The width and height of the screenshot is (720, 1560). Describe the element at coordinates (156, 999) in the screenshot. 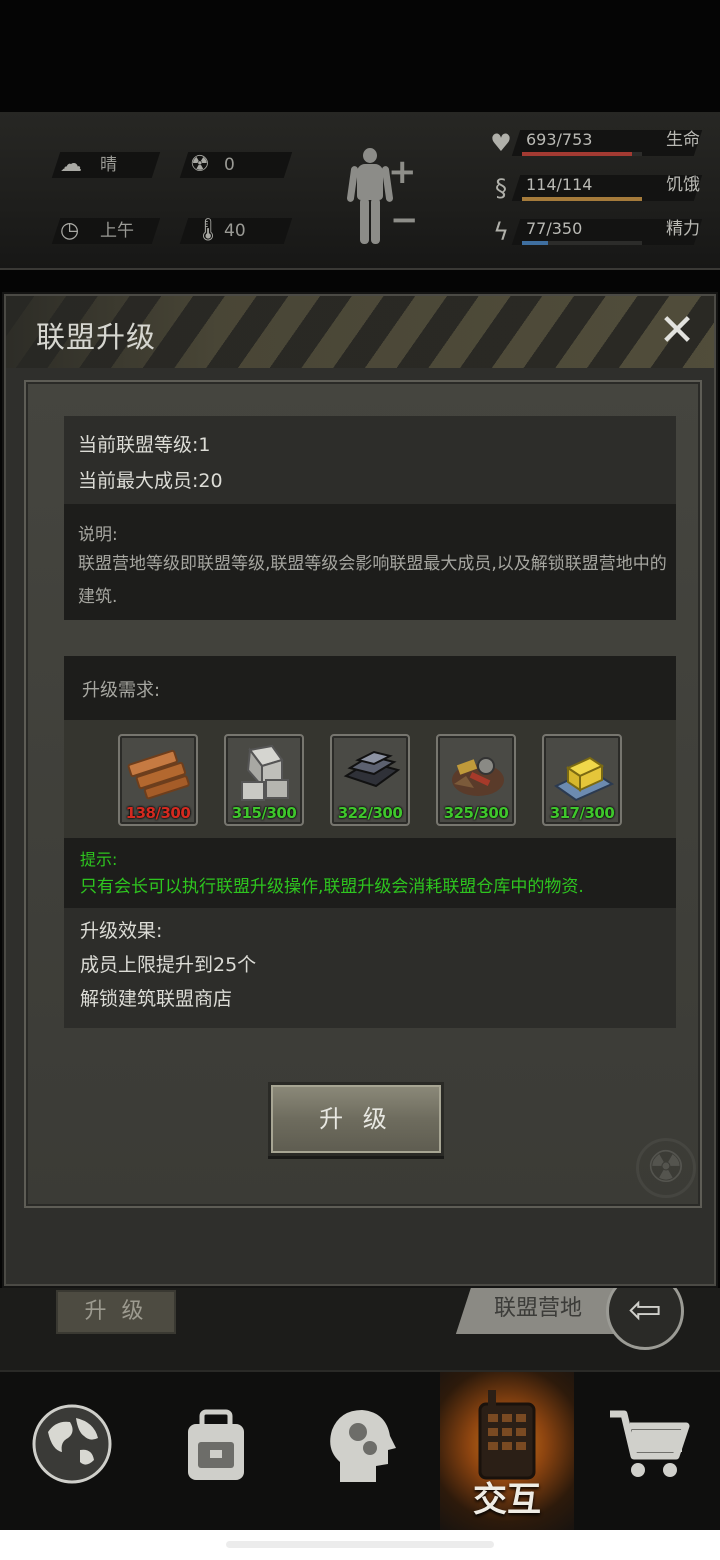

I see `effect-line: 解锁建筑联盟商店` at that location.